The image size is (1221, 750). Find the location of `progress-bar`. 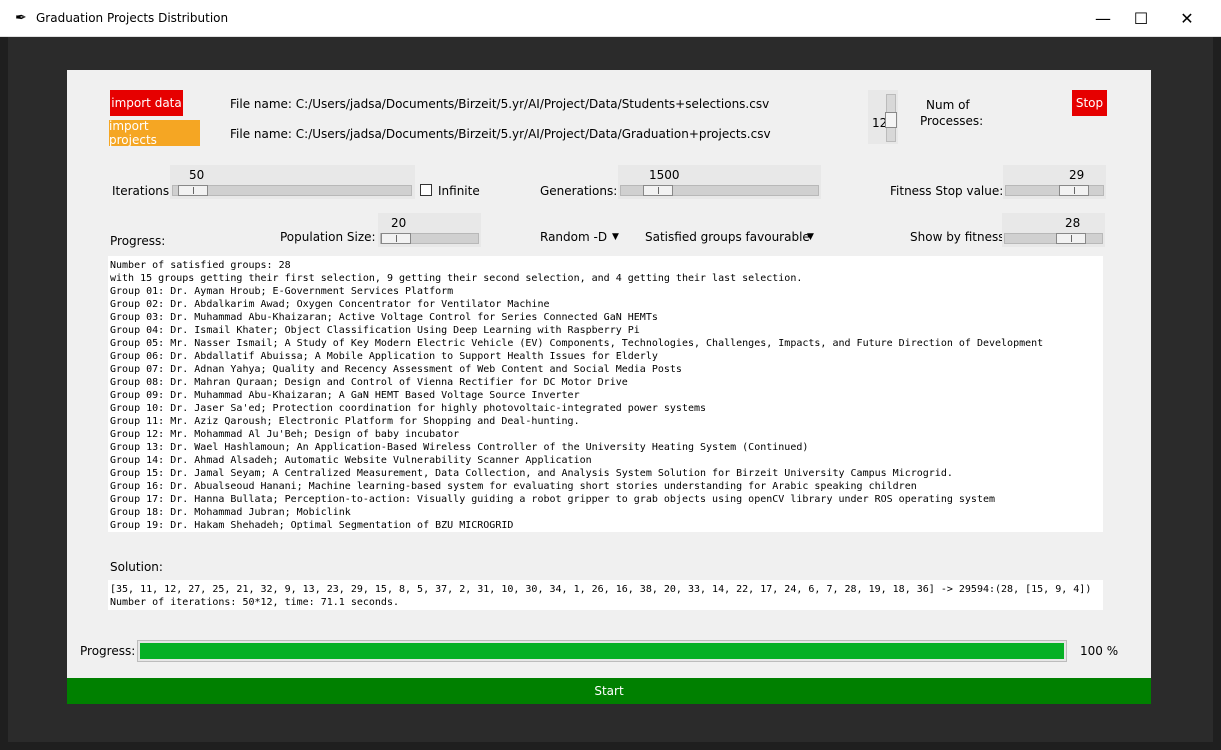

progress-bar is located at coordinates (602, 651).